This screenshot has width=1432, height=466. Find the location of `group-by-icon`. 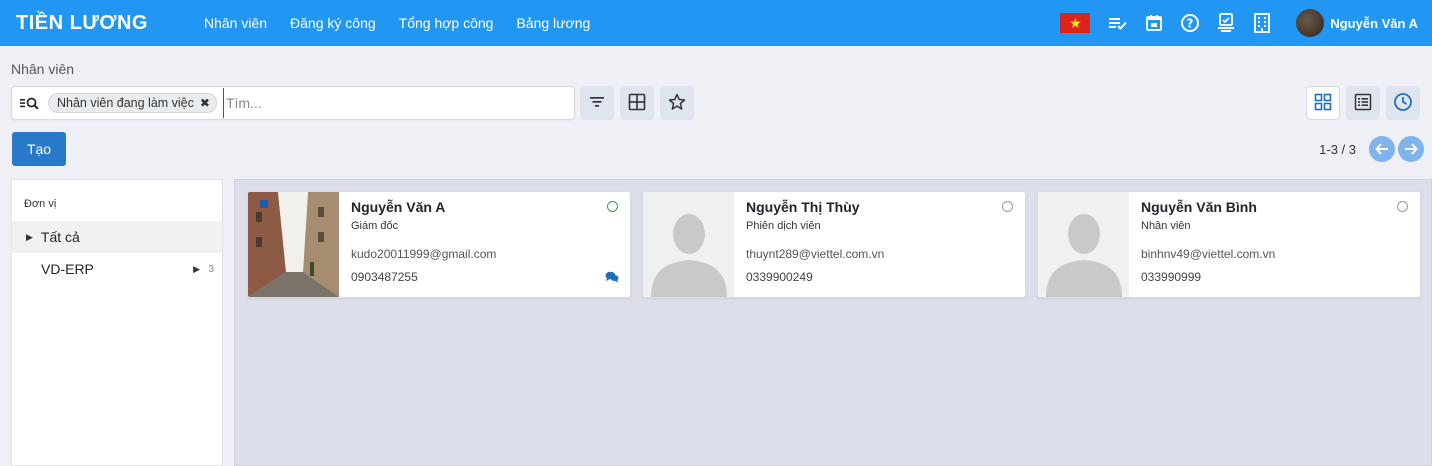

group-by-icon is located at coordinates (637, 103).